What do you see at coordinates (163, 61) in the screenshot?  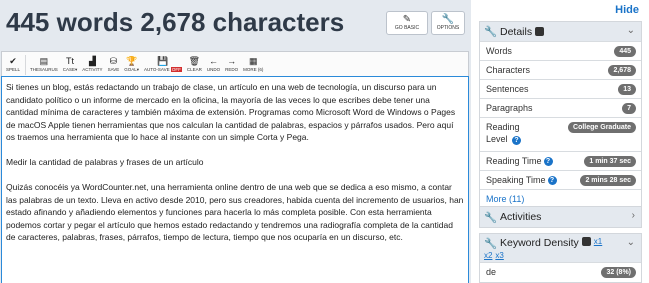 I see `floppy-icon: 💾` at bounding box center [163, 61].